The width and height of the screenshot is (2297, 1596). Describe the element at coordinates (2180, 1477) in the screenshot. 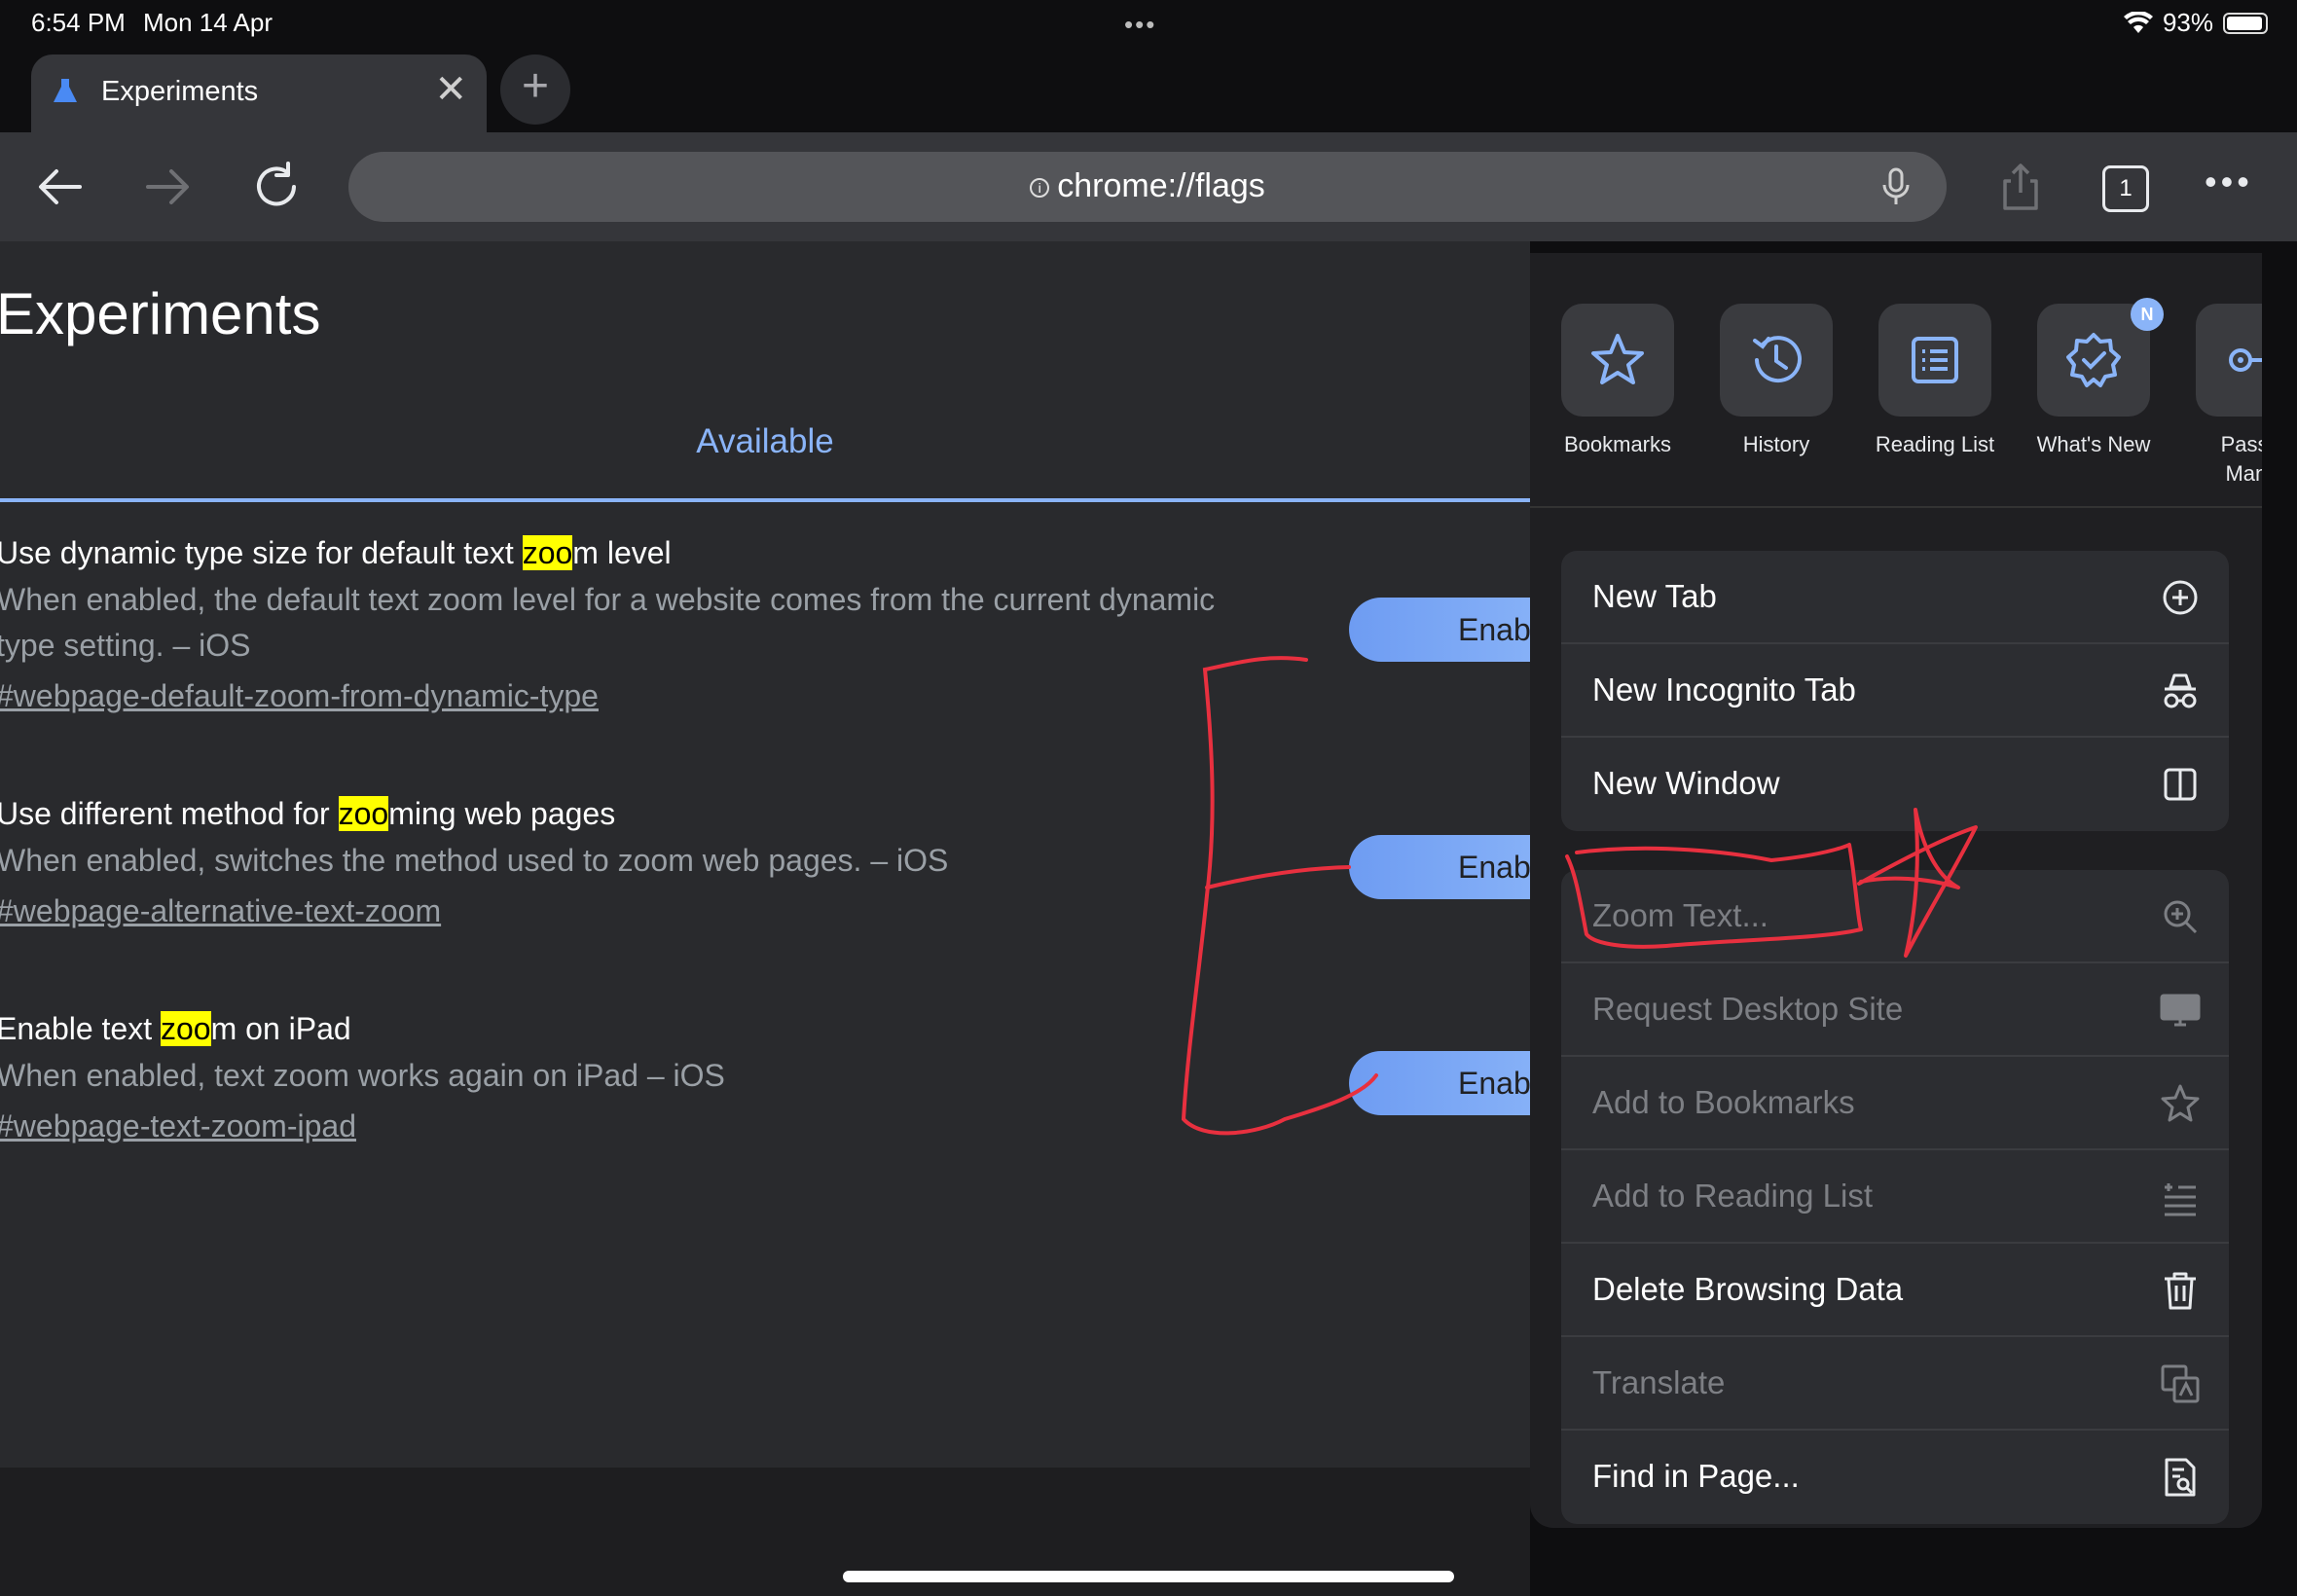

I see `find-in-page-icon` at that location.